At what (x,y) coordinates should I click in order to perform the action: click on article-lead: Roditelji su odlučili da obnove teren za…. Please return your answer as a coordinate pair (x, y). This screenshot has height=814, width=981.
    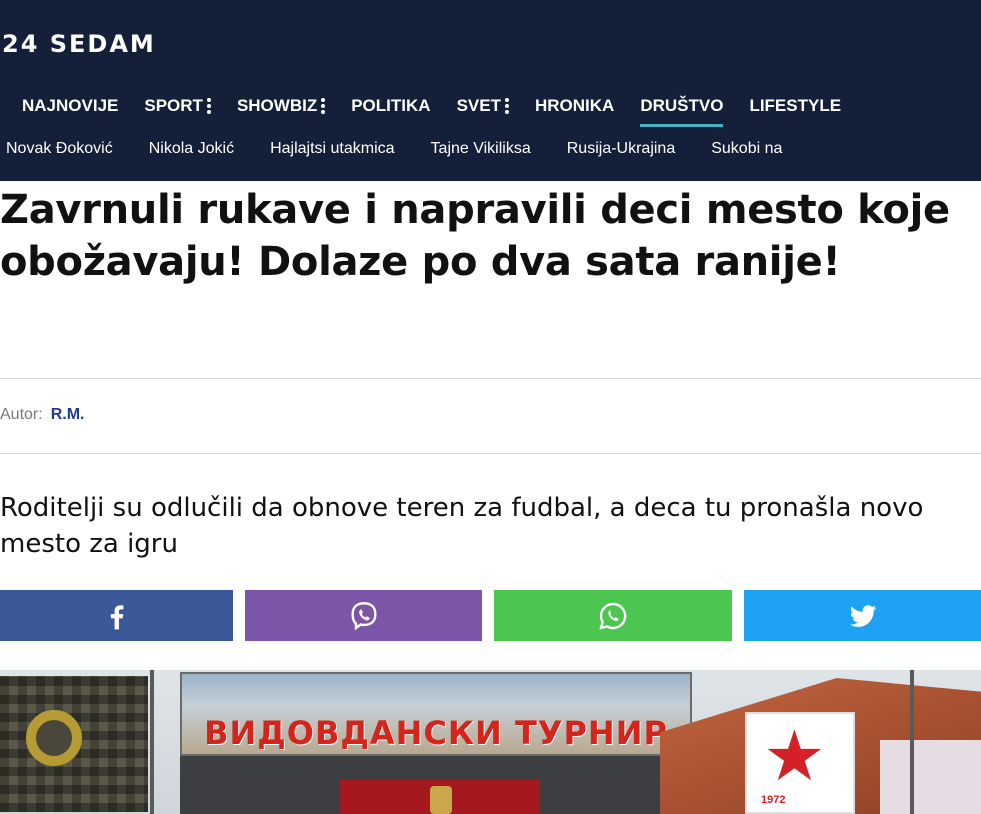
    Looking at the image, I should click on (462, 526).